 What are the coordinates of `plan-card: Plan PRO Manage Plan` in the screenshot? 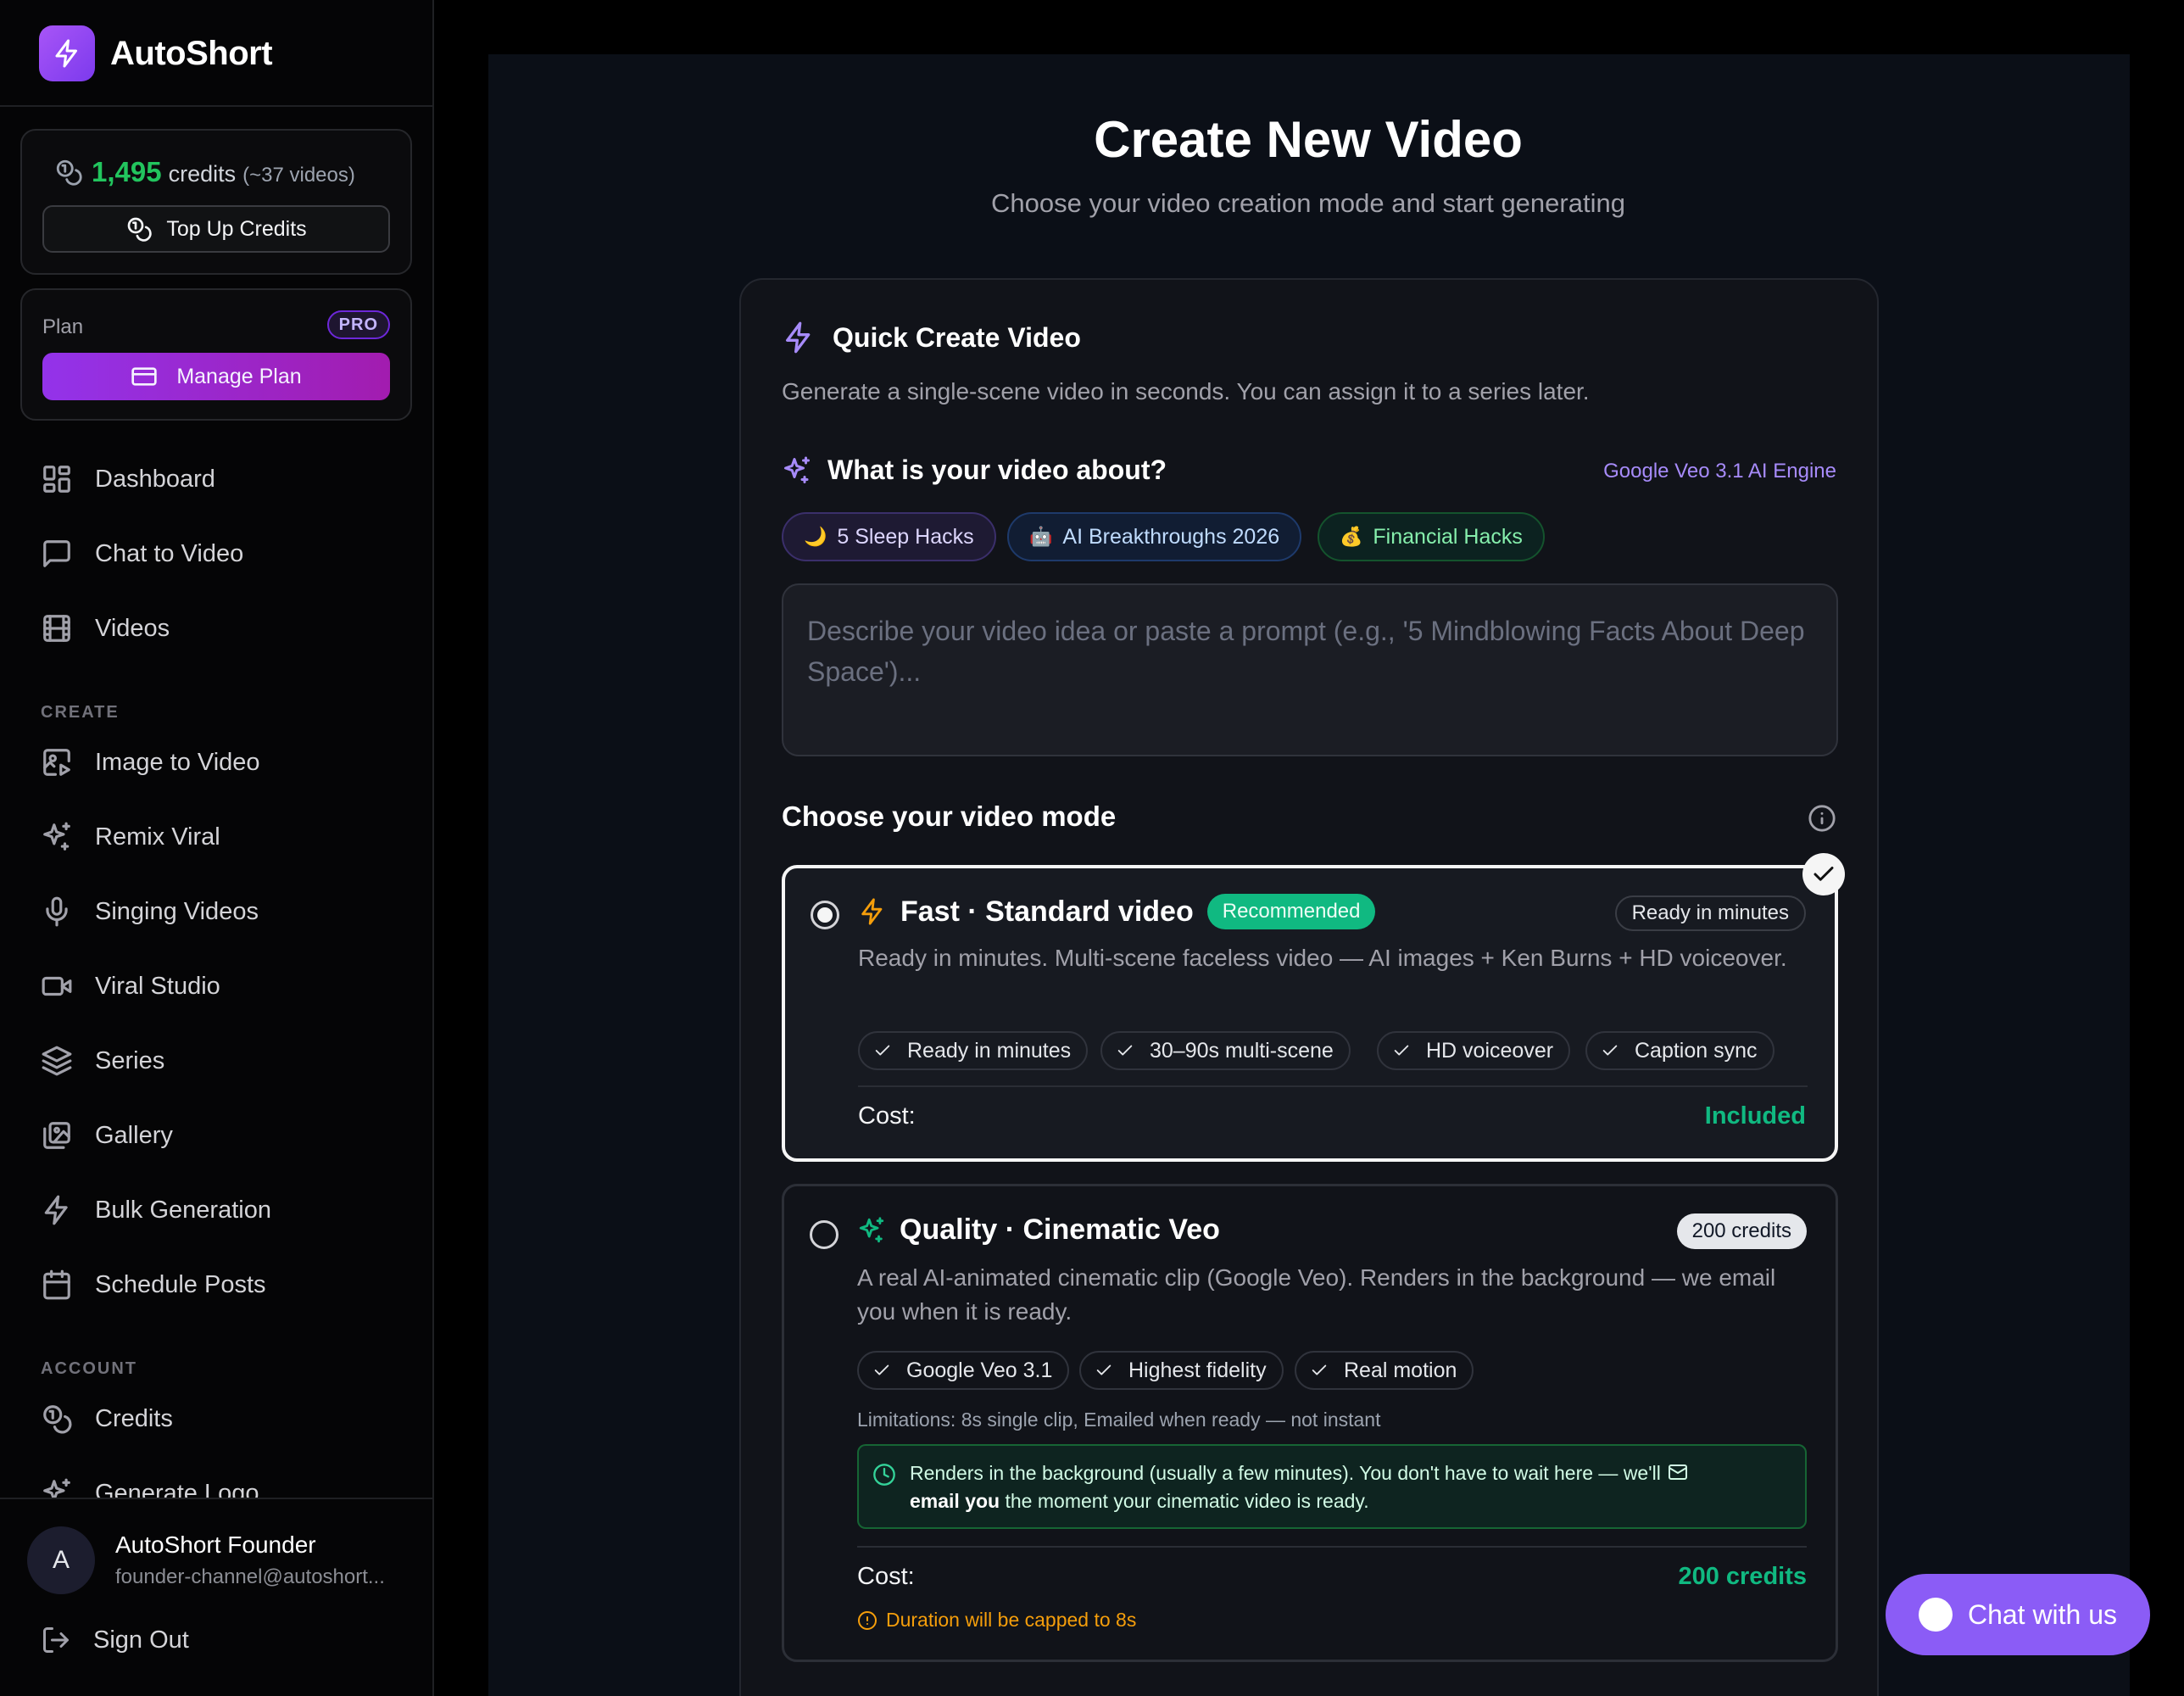 It's located at (216, 354).